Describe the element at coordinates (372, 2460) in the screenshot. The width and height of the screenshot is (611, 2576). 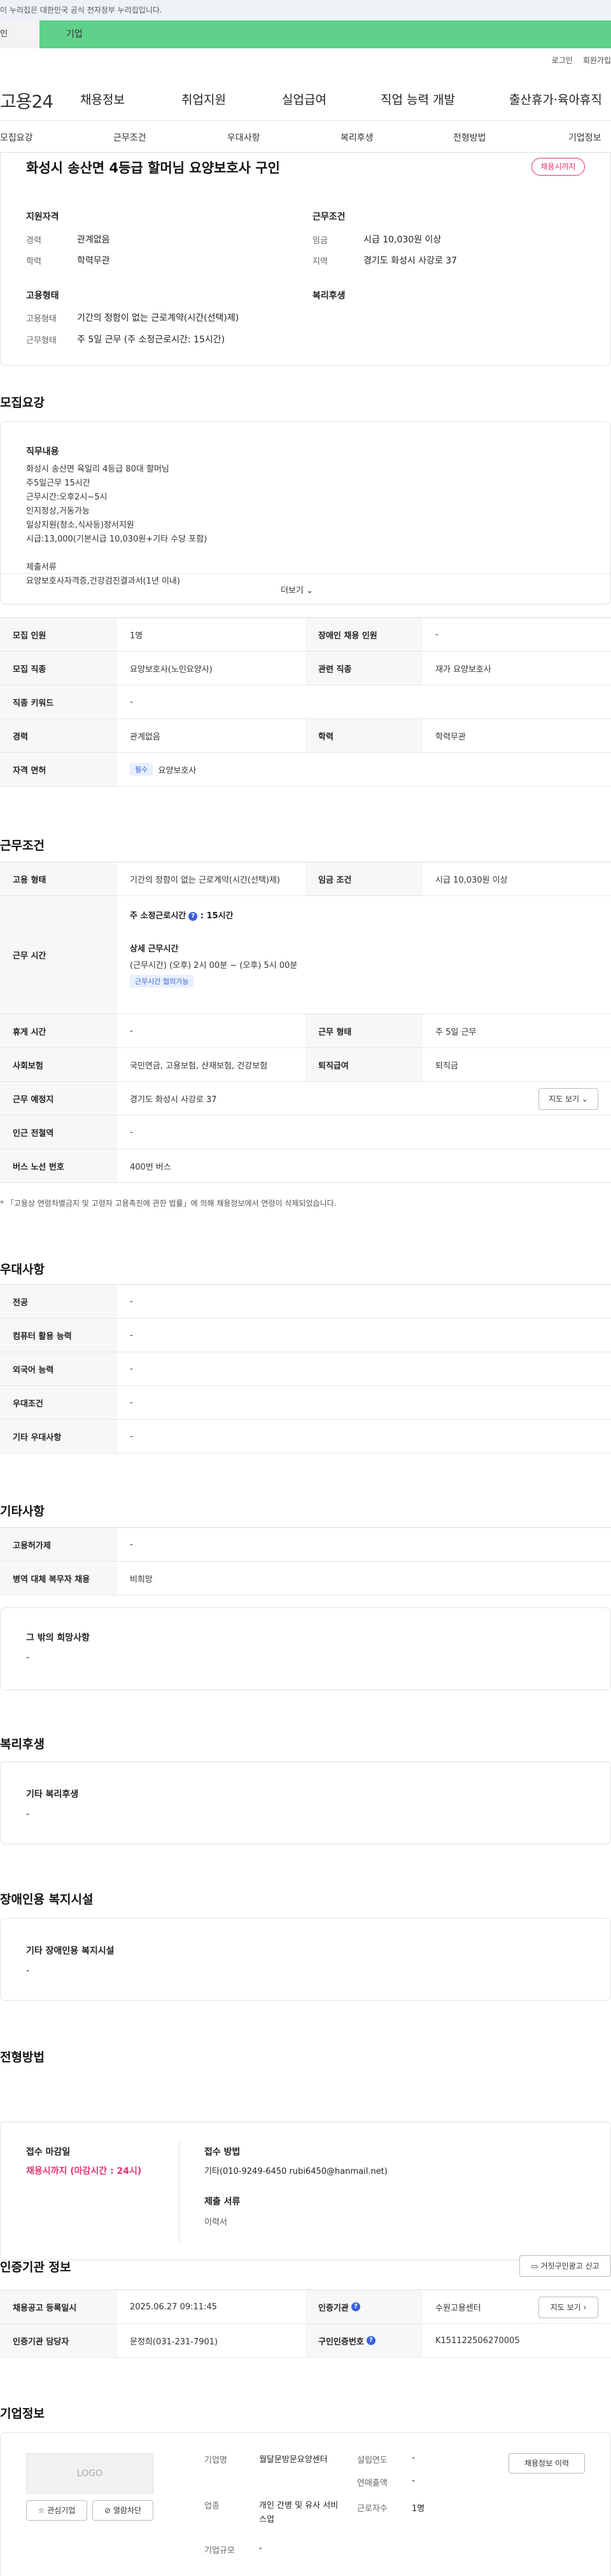
I see `found-label: 설립연도` at that location.